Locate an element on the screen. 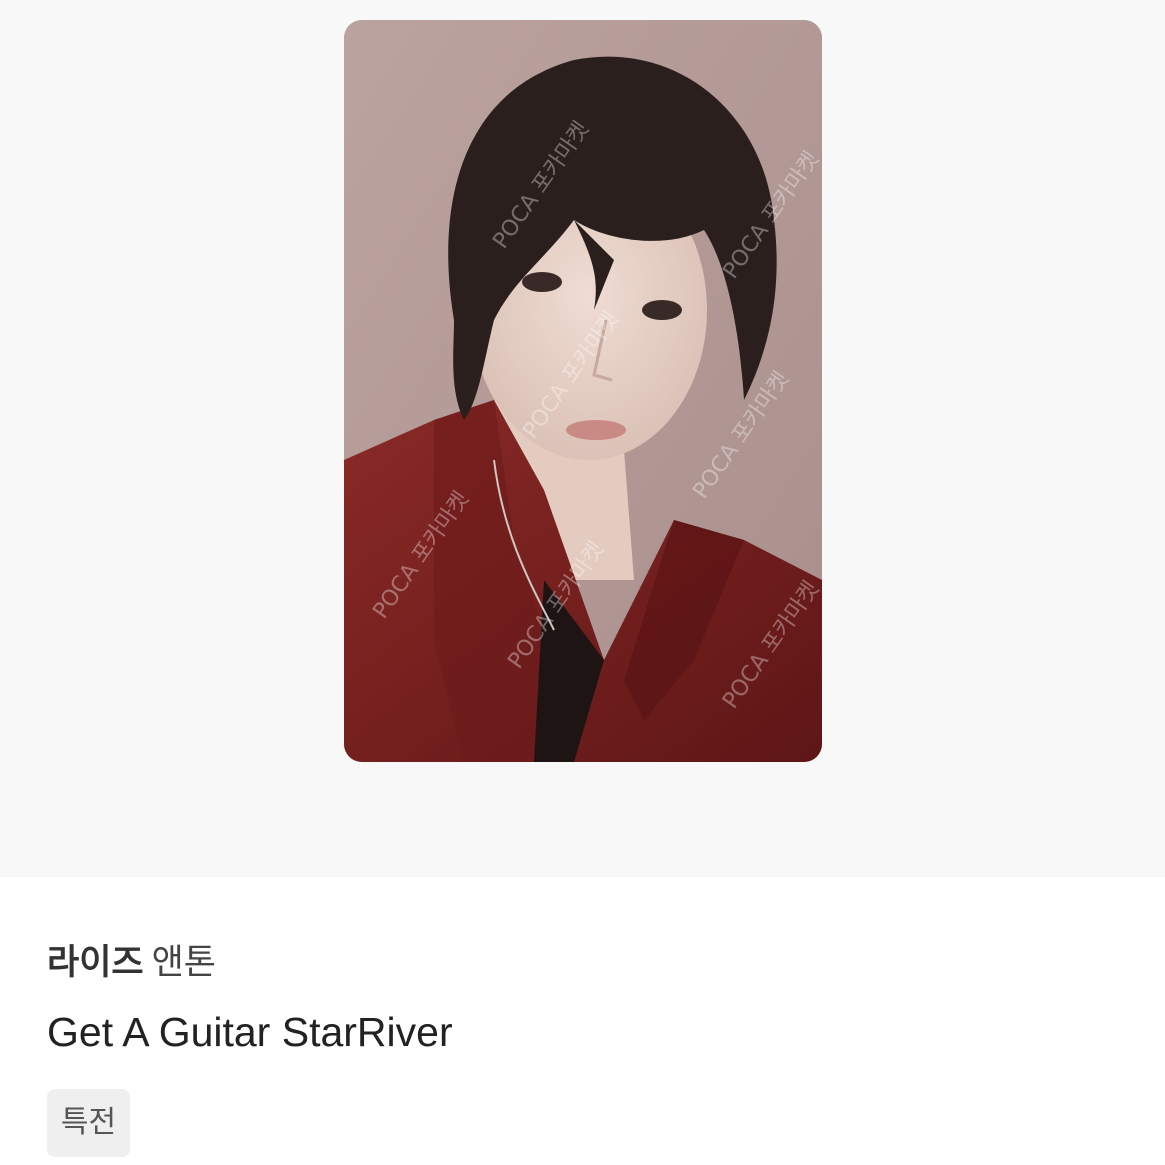 The width and height of the screenshot is (1165, 1165). category-tag: 특전 is located at coordinates (88, 1123).